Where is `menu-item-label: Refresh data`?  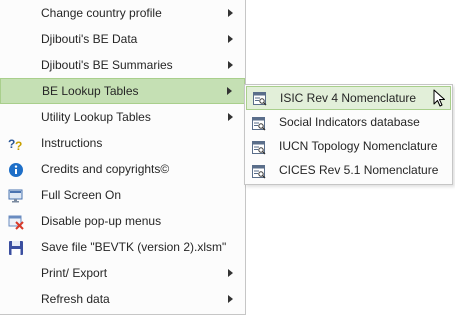
menu-item-label: Refresh data is located at coordinates (75, 299).